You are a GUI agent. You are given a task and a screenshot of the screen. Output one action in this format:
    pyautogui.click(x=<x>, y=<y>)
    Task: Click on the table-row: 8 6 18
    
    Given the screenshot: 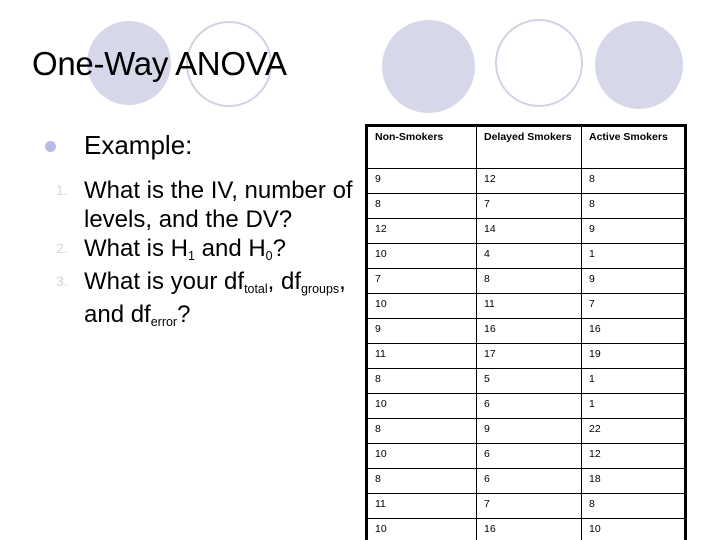 What is the action you would take?
    pyautogui.click(x=526, y=481)
    